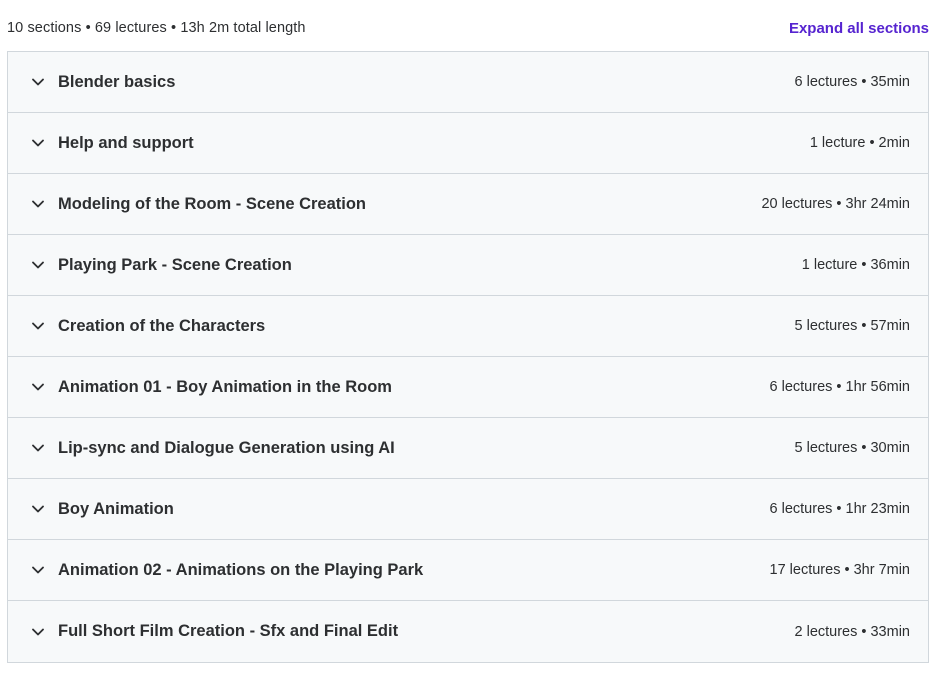  Describe the element at coordinates (852, 448) in the screenshot. I see `section-meta: 5 lectures • 30min` at that location.